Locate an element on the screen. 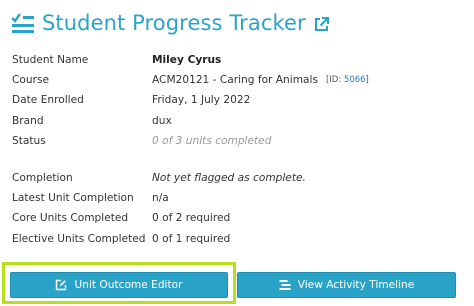  external-link-icon is located at coordinates (321, 24).